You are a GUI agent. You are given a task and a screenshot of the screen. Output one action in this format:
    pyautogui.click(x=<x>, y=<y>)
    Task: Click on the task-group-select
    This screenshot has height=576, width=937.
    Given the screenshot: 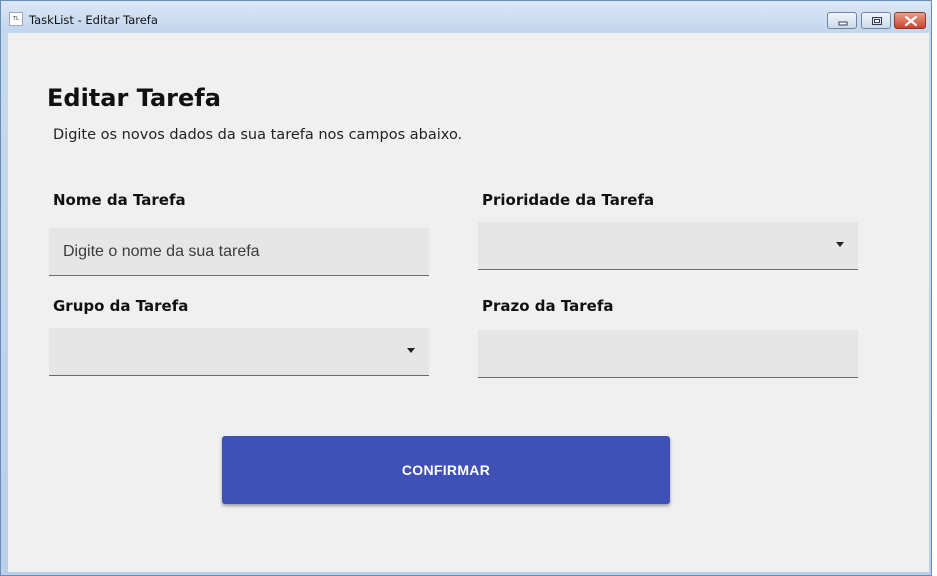 What is the action you would take?
    pyautogui.click(x=239, y=352)
    